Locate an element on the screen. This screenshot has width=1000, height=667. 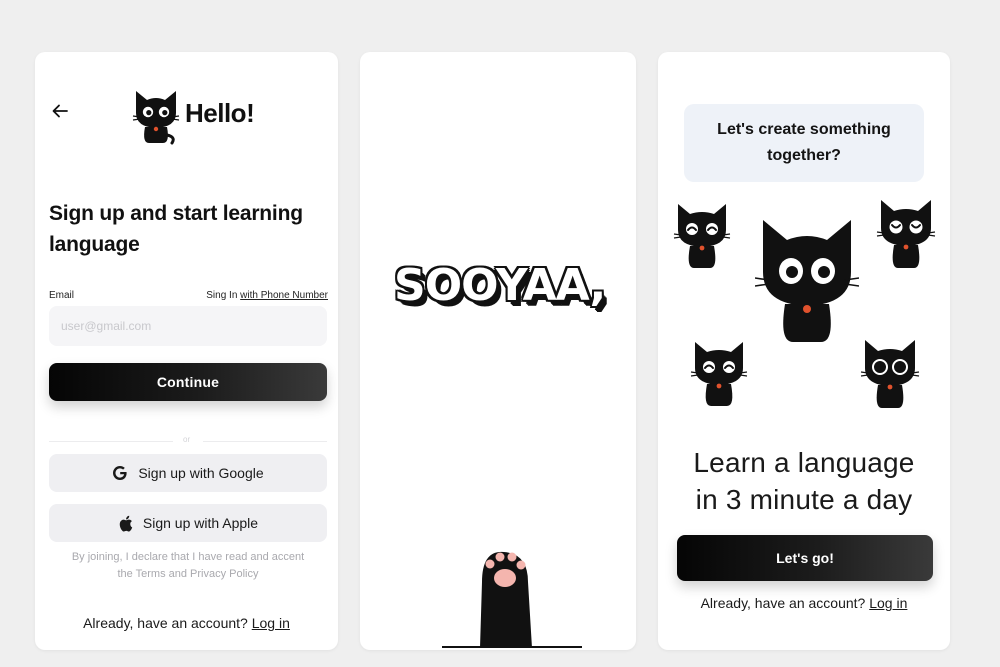
phone-signin-link: Sing In with Phone Number is located at coordinates (267, 295).